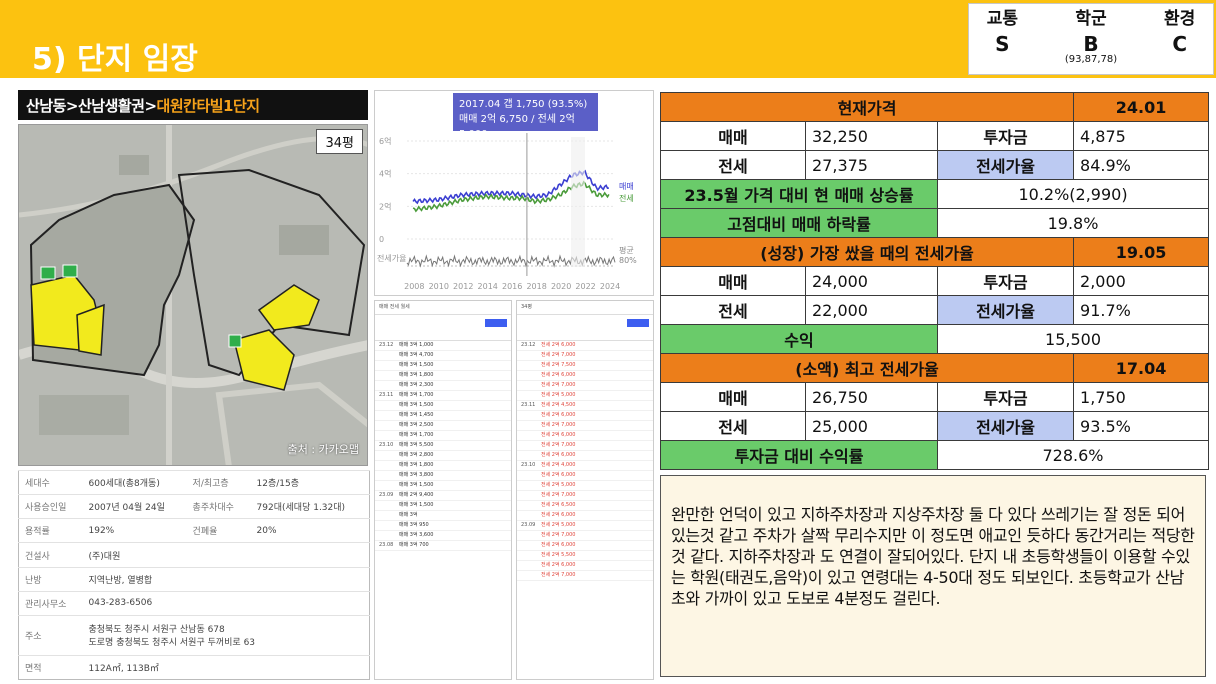  I want to click on x-tick-label: 2008, so click(414, 286).